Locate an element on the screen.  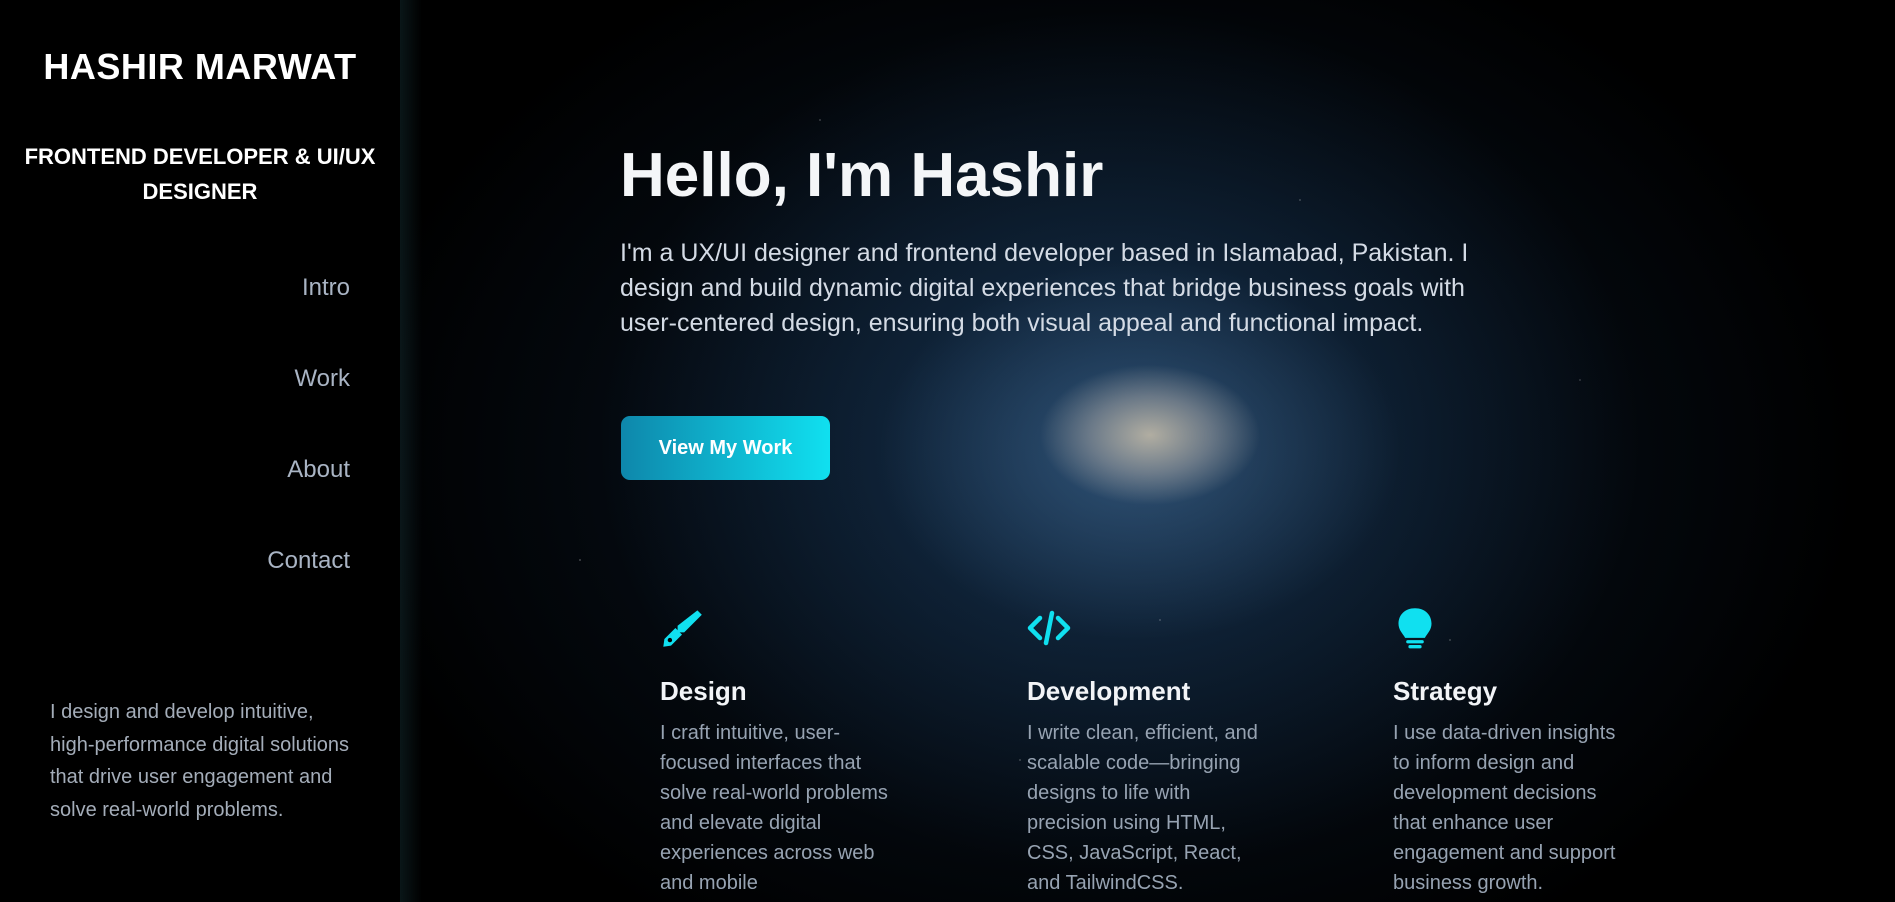
code-icon is located at coordinates (1049, 628).